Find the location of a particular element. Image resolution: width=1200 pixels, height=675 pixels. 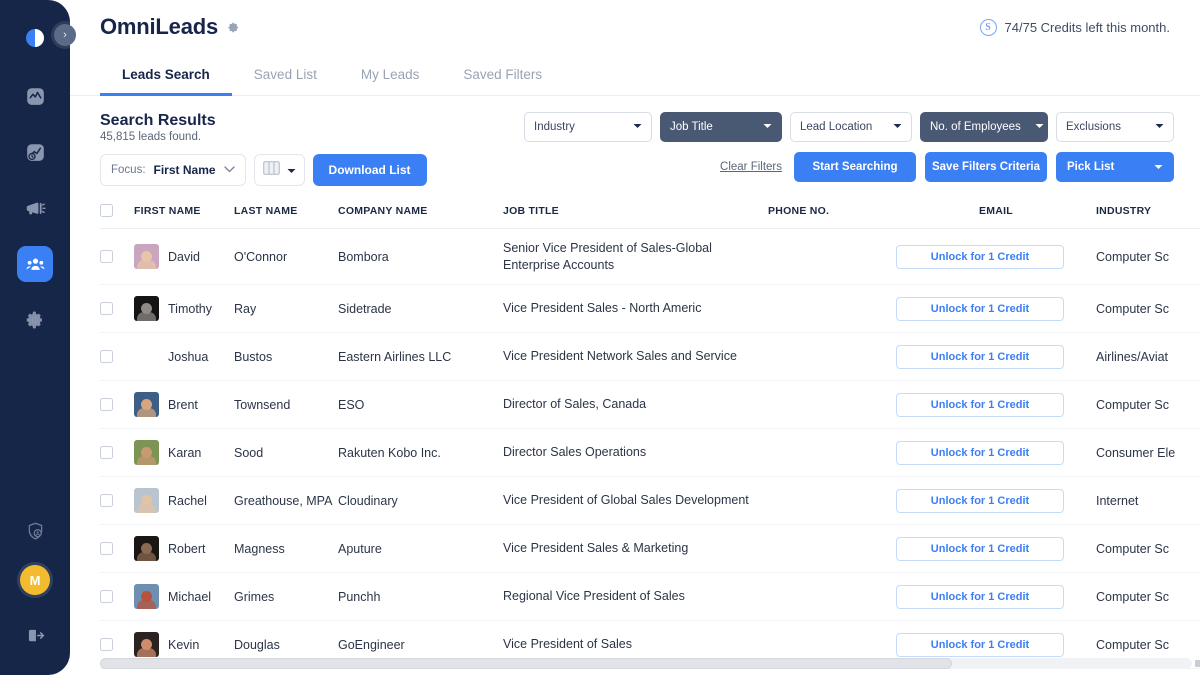

th-last-name: LAST NAME is located at coordinates (286, 216).